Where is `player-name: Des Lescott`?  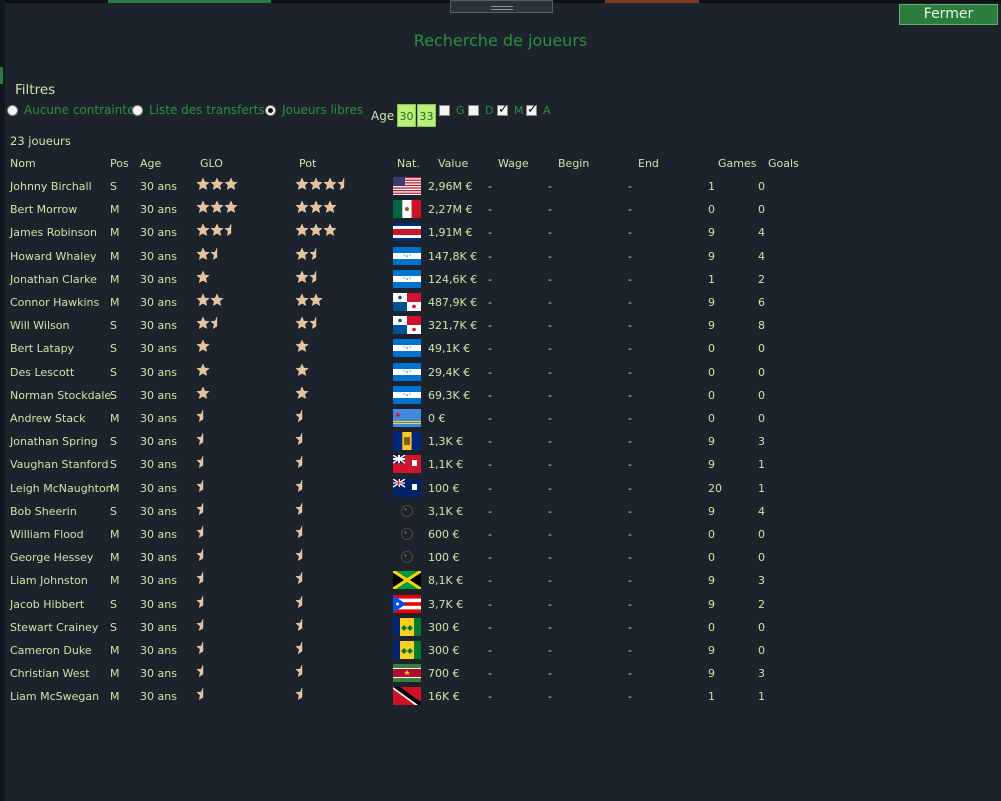 player-name: Des Lescott is located at coordinates (42, 372).